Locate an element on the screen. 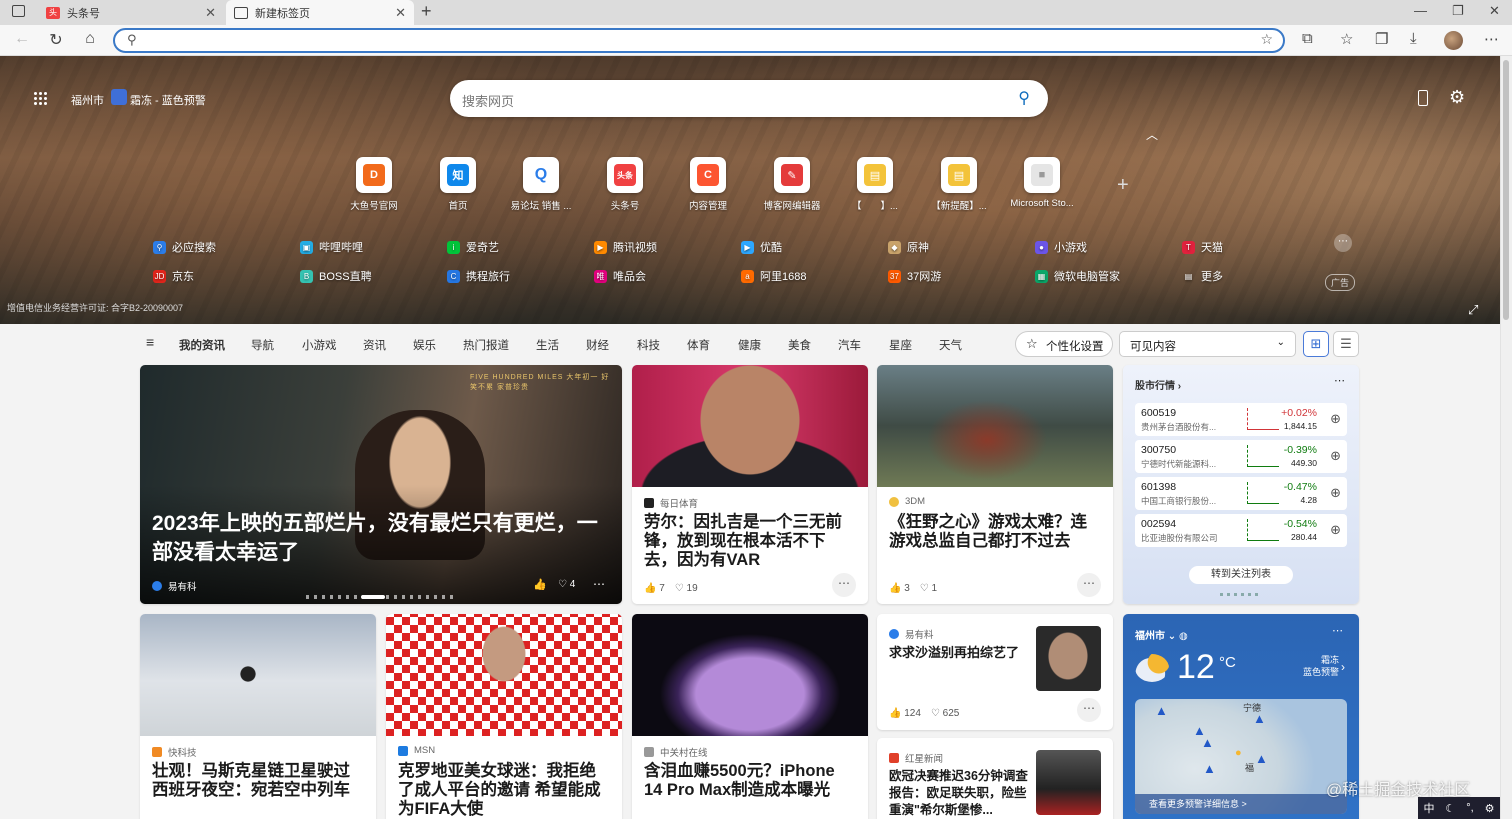 The width and height of the screenshot is (1512, 819). weather-city: 福州市 ⌄ ◍ is located at coordinates (1161, 634).